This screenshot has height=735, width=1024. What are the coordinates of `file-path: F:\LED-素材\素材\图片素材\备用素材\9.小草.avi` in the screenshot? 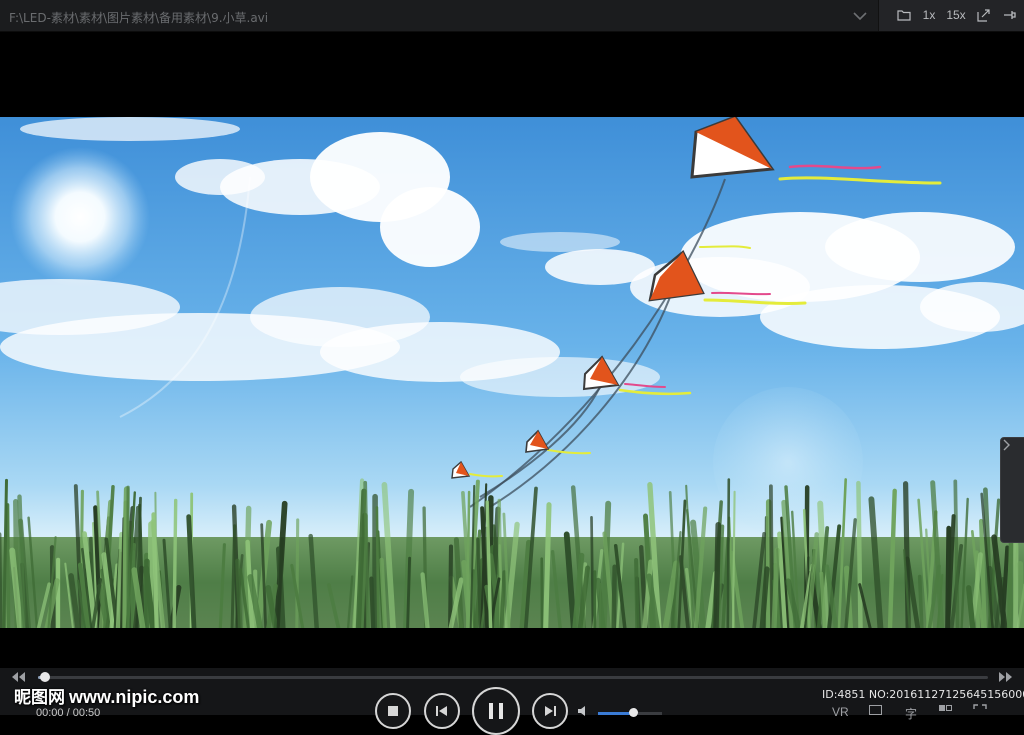 It's located at (138, 17).